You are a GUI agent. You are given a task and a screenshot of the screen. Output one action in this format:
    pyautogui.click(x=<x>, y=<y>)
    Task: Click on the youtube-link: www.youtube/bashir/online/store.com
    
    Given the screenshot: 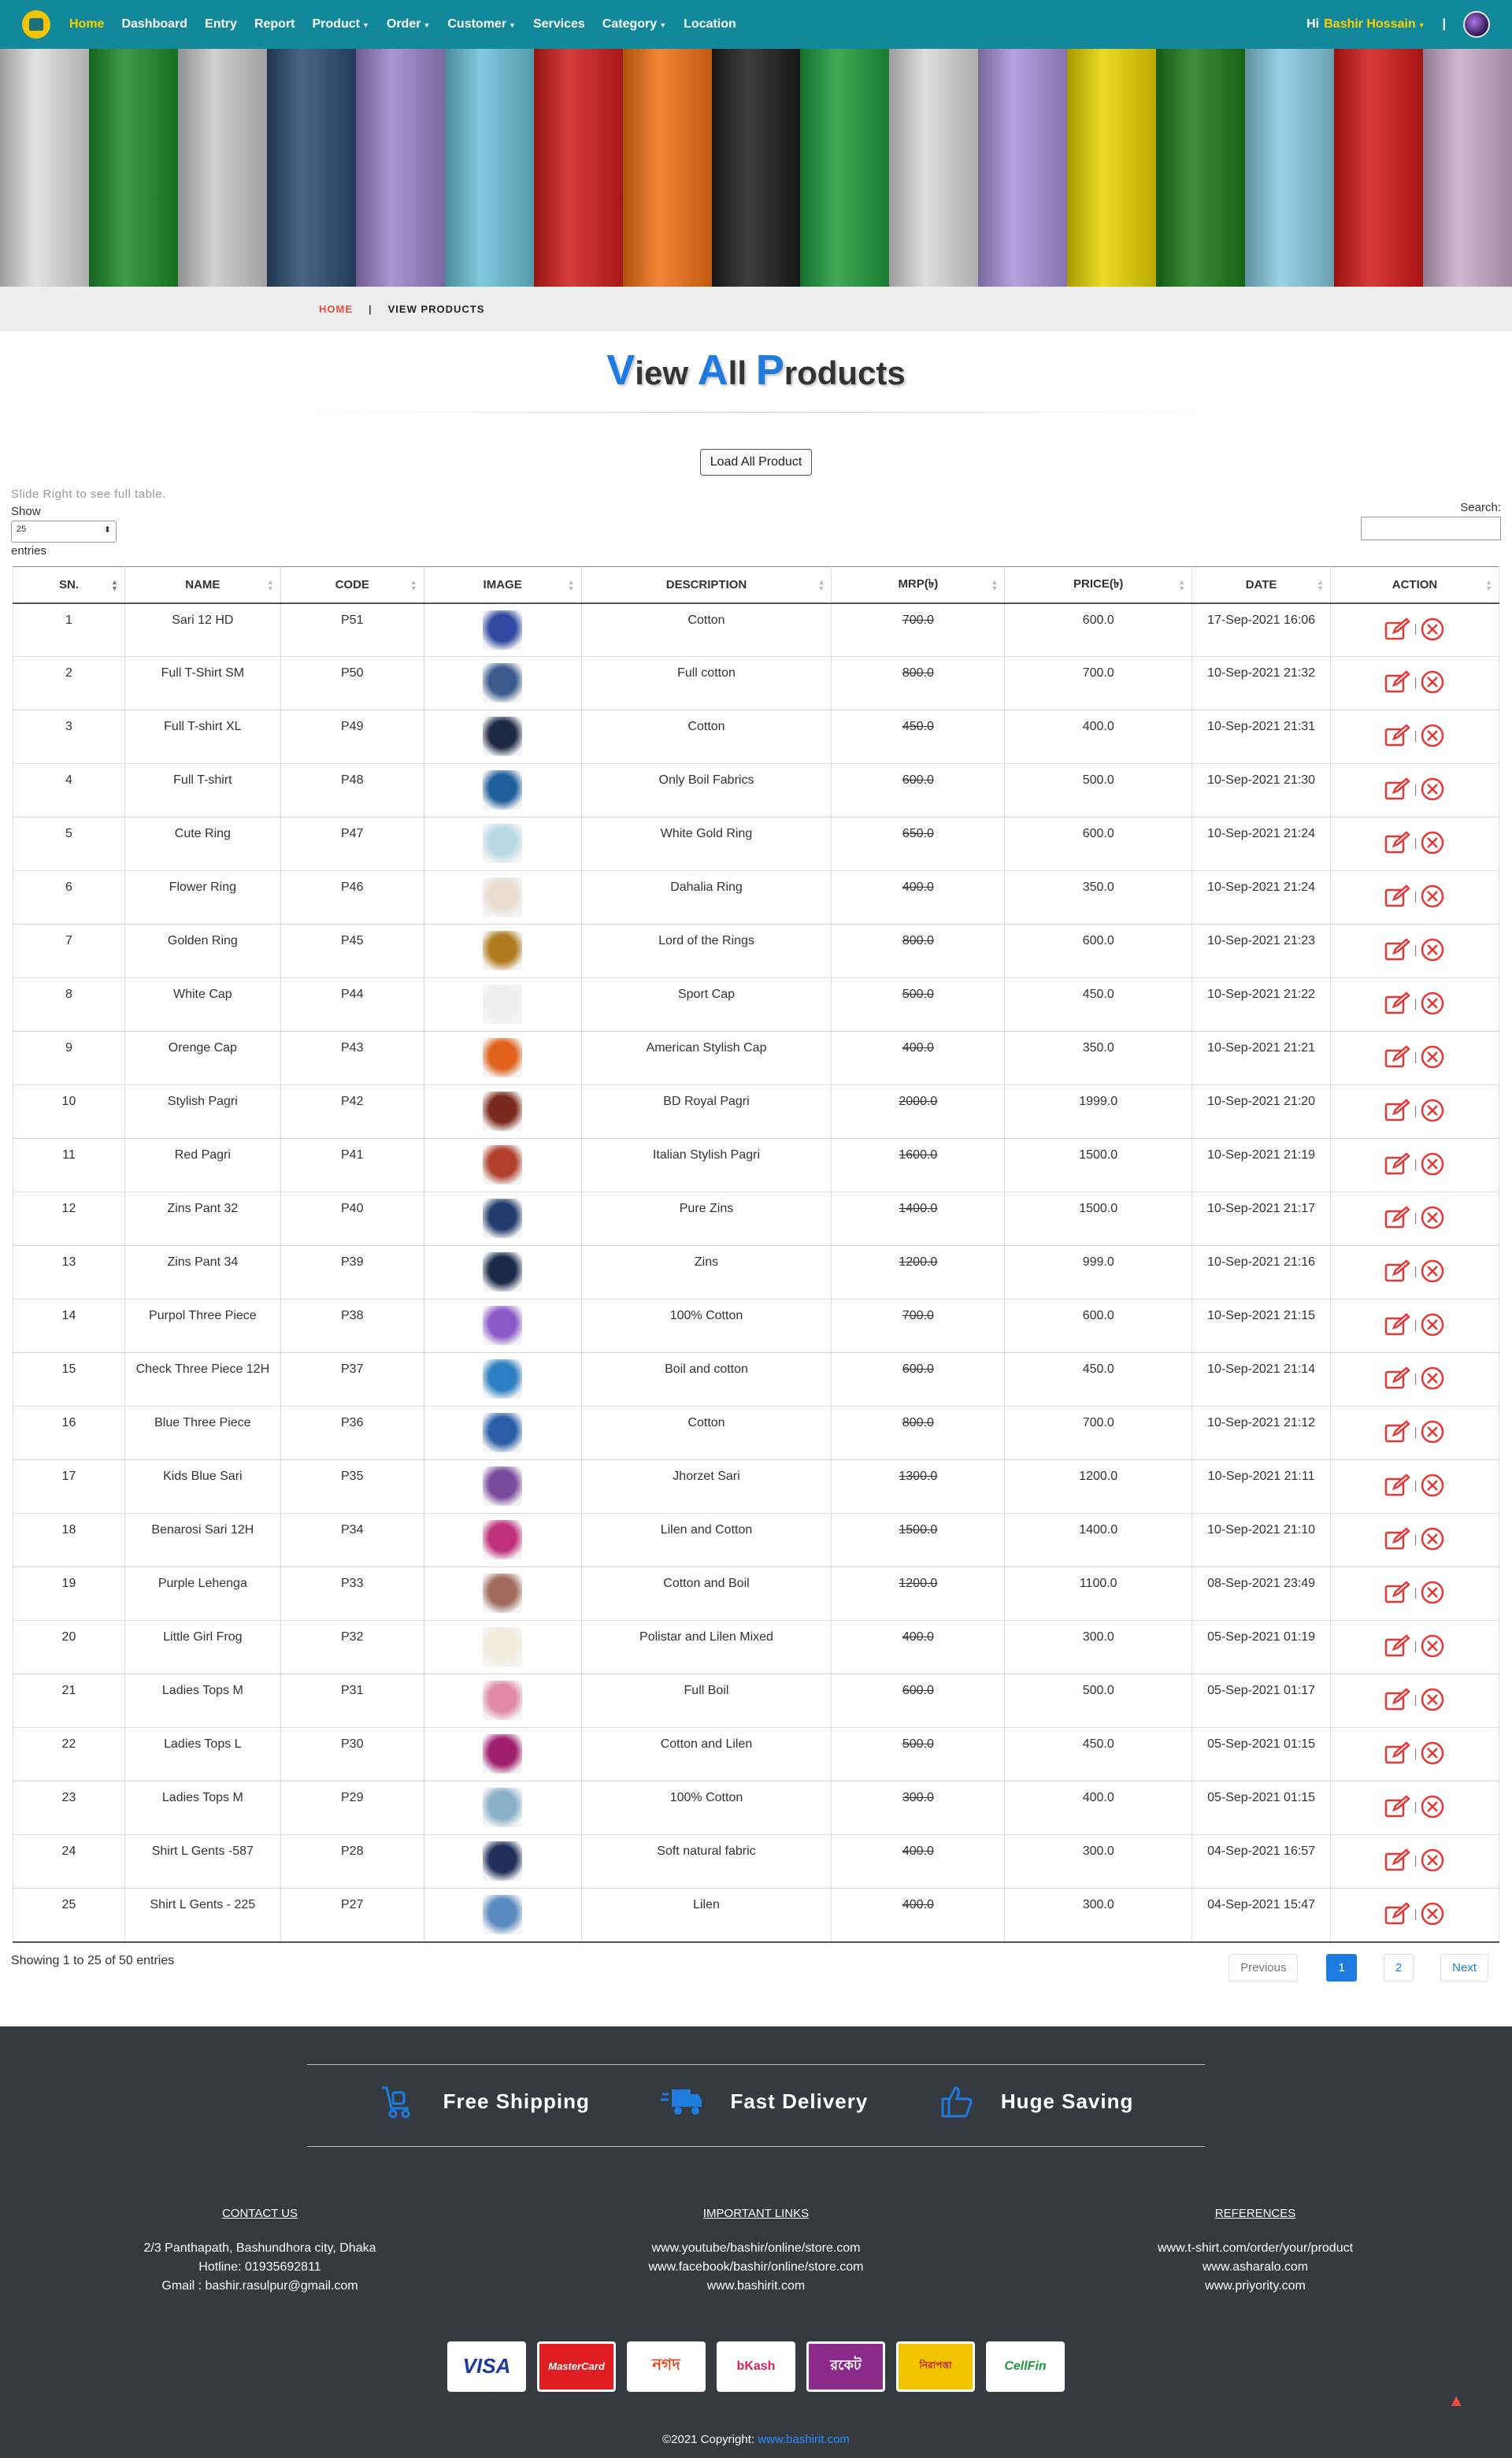 What is the action you would take?
    pyautogui.click(x=756, y=2248)
    